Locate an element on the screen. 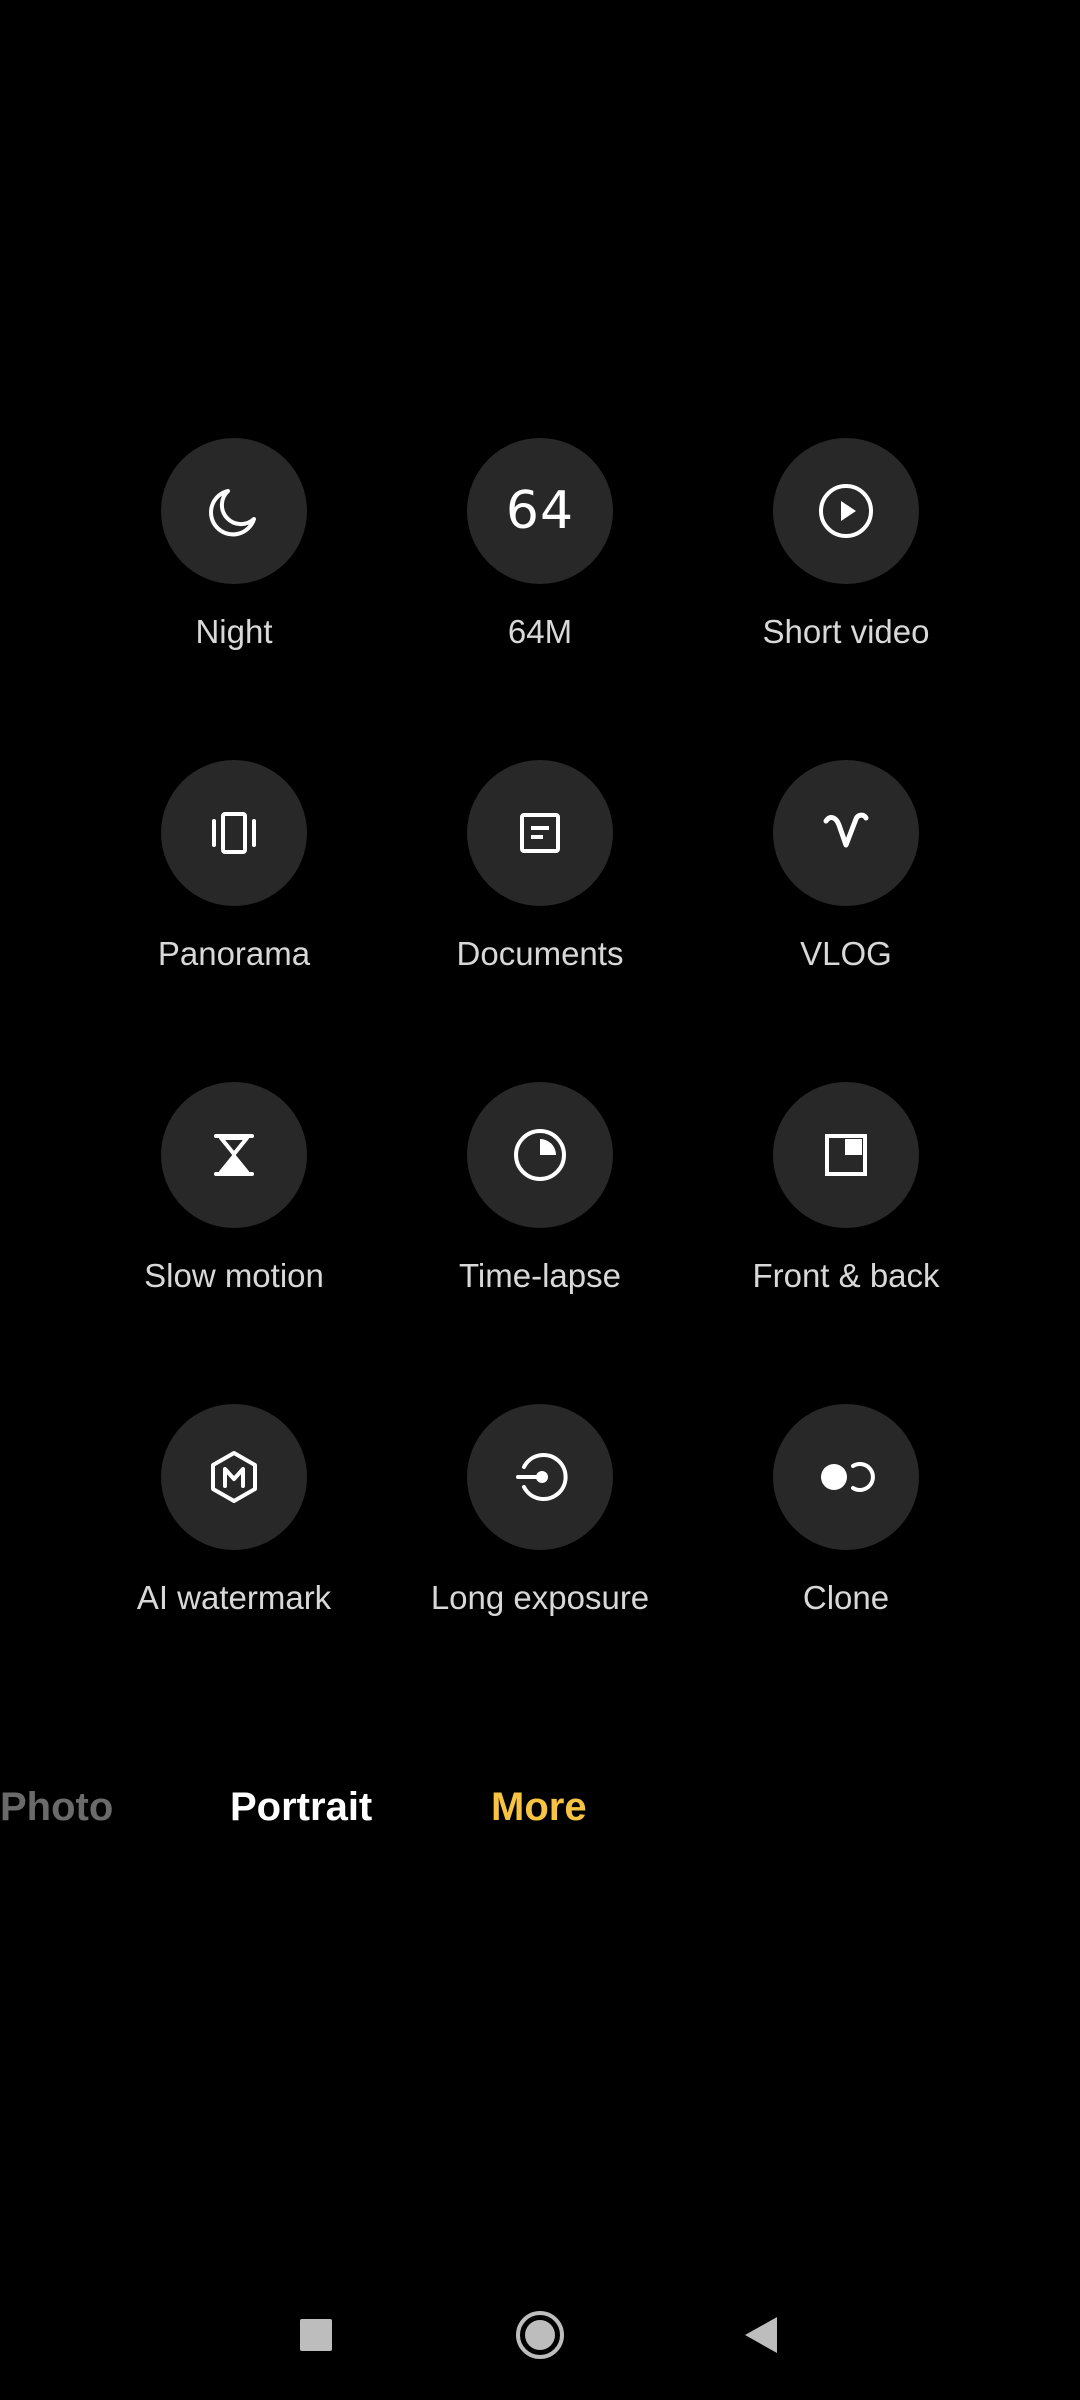 This screenshot has height=2400, width=1080. mode-panorama-button is located at coordinates (234, 833).